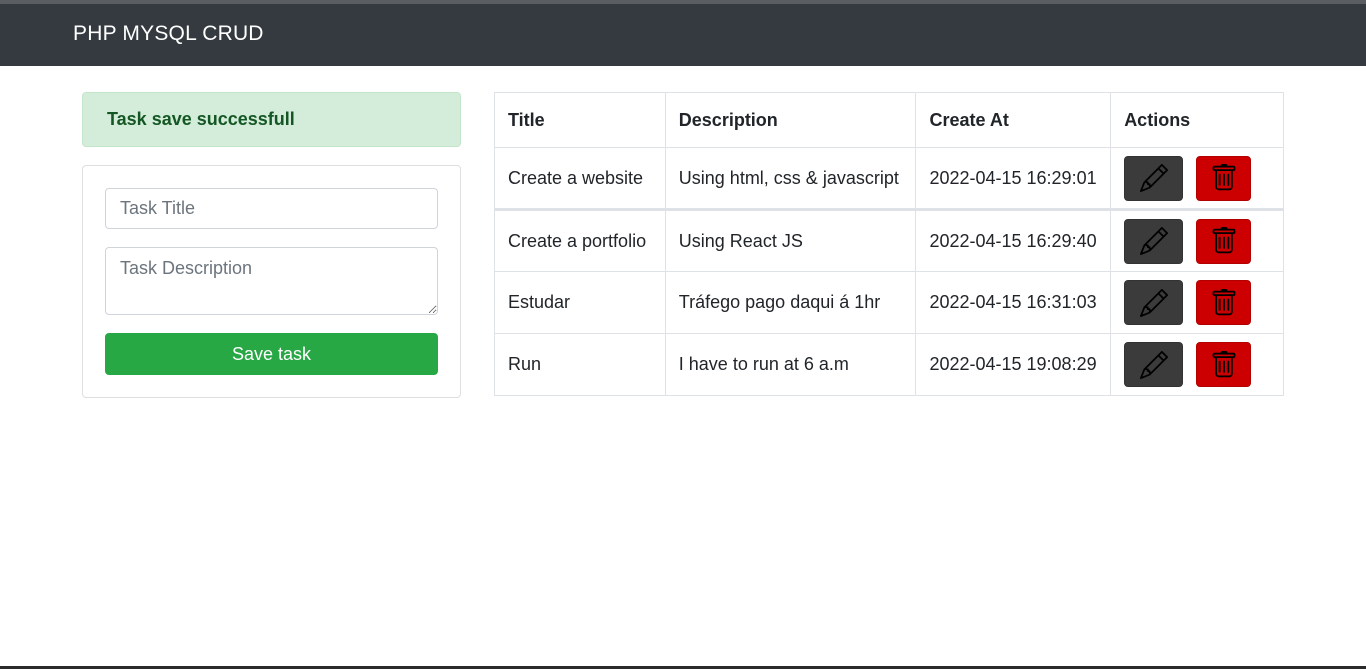 This screenshot has height=669, width=1366. What do you see at coordinates (271, 354) in the screenshot?
I see `save-task-button: Save task` at bounding box center [271, 354].